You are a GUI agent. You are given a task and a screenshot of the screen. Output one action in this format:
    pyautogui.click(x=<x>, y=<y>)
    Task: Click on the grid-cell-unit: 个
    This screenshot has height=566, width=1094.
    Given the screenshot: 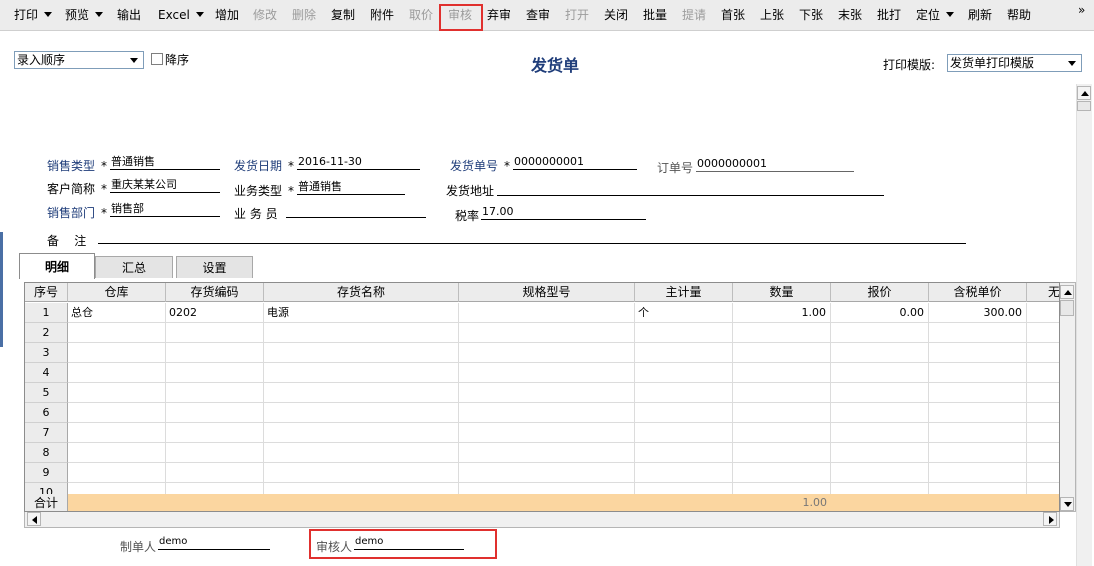 What is the action you would take?
    pyautogui.click(x=684, y=313)
    